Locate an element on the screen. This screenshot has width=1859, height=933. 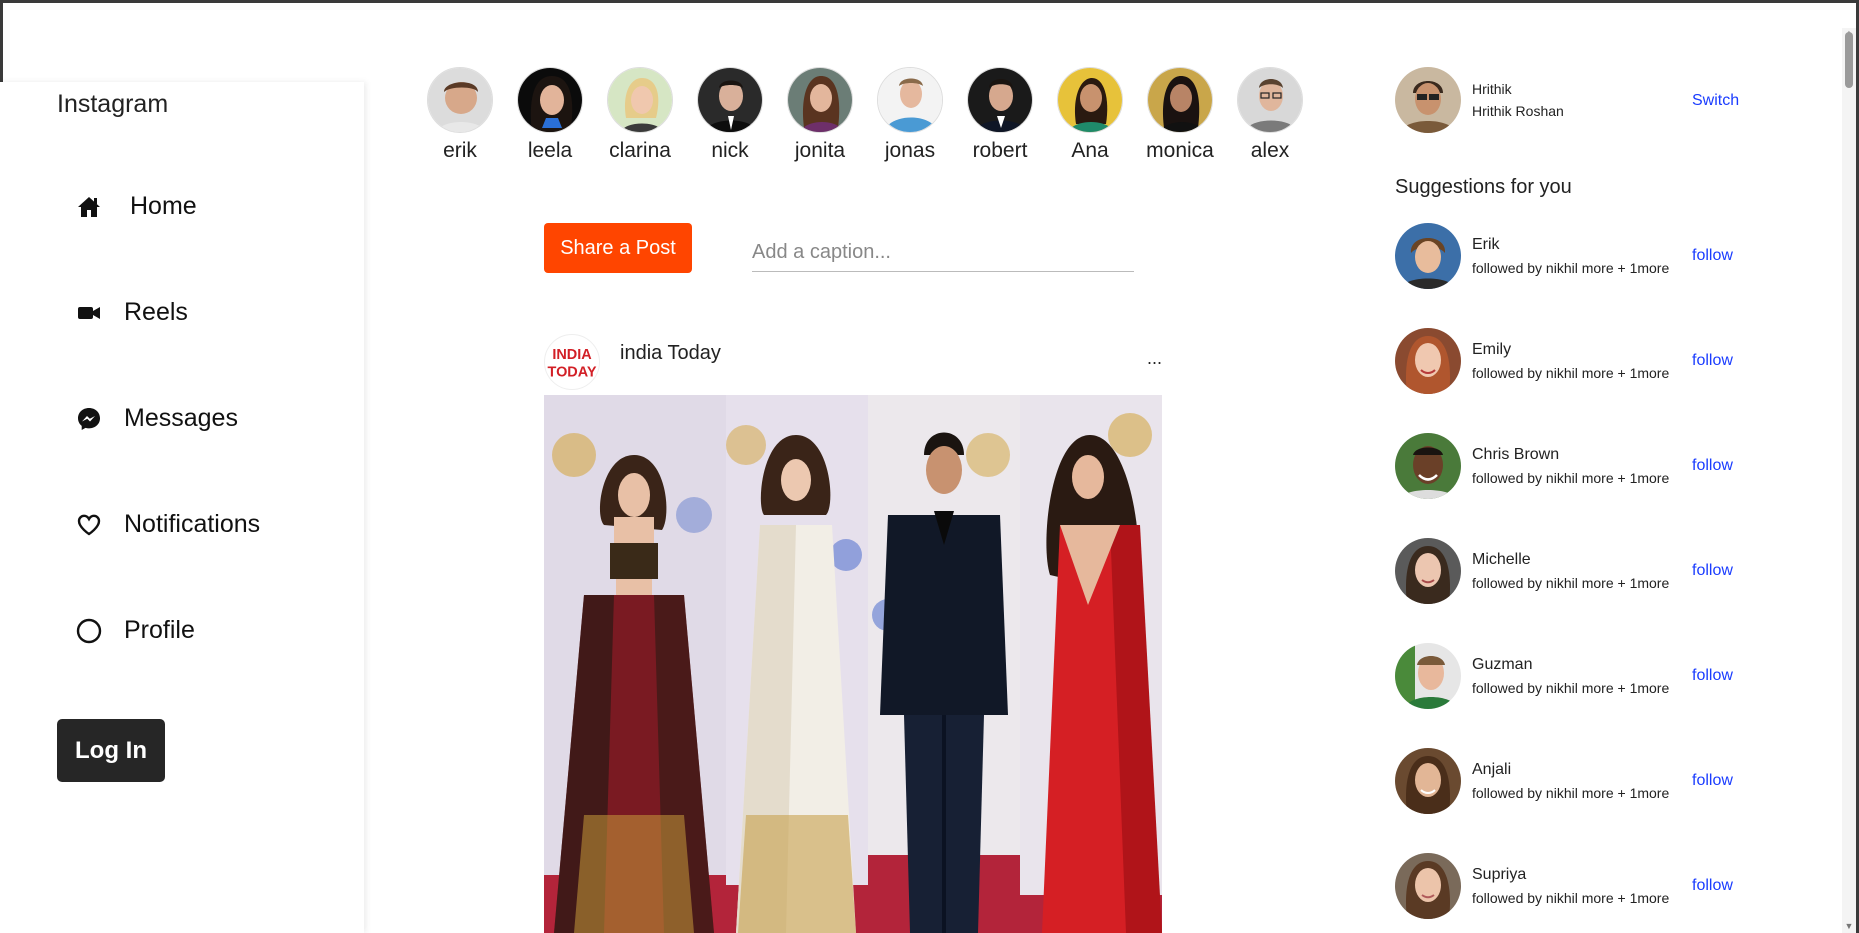
sidebar-item-label: Reels is located at coordinates (156, 312).